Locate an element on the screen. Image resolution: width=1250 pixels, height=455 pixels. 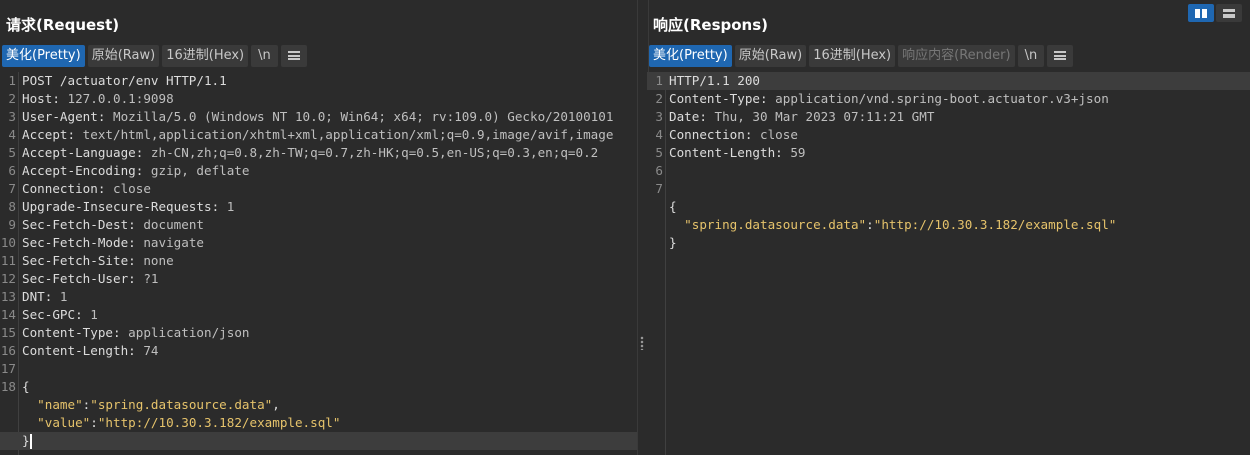
code-line: 6 is located at coordinates (948, 171).